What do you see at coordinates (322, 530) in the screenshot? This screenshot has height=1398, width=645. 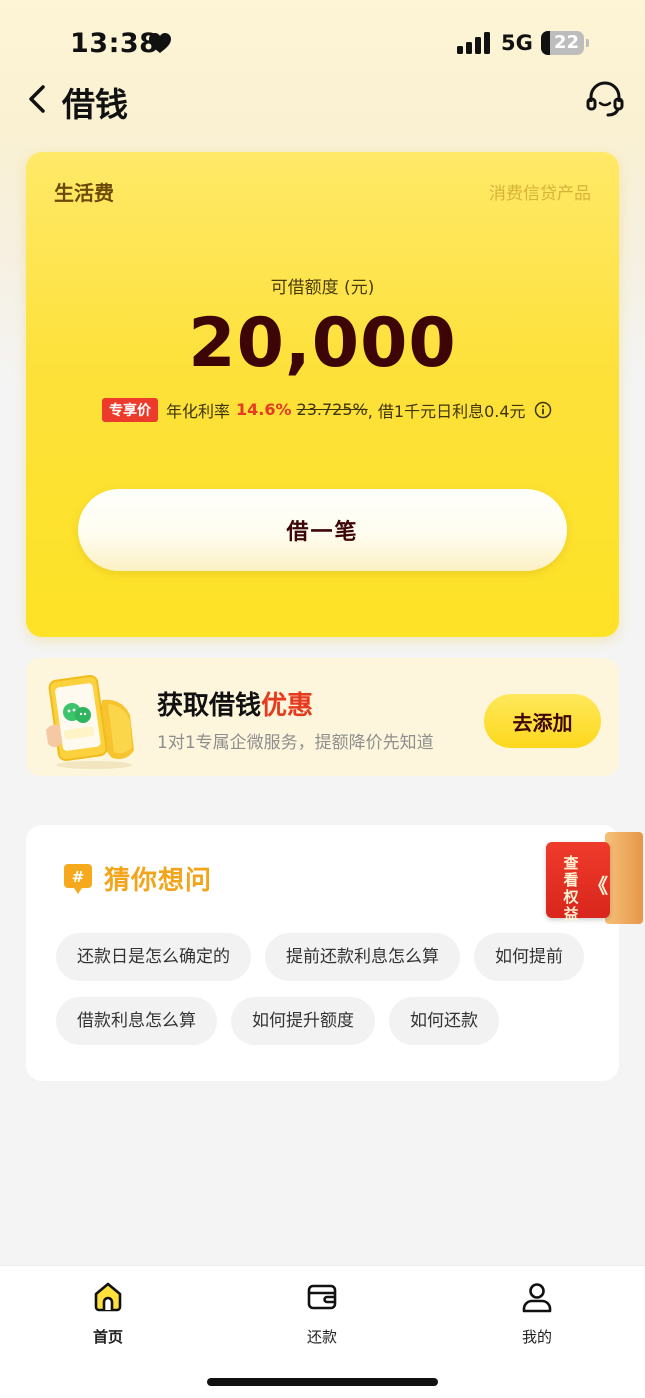 I see `borrow-button: 借一笔` at bounding box center [322, 530].